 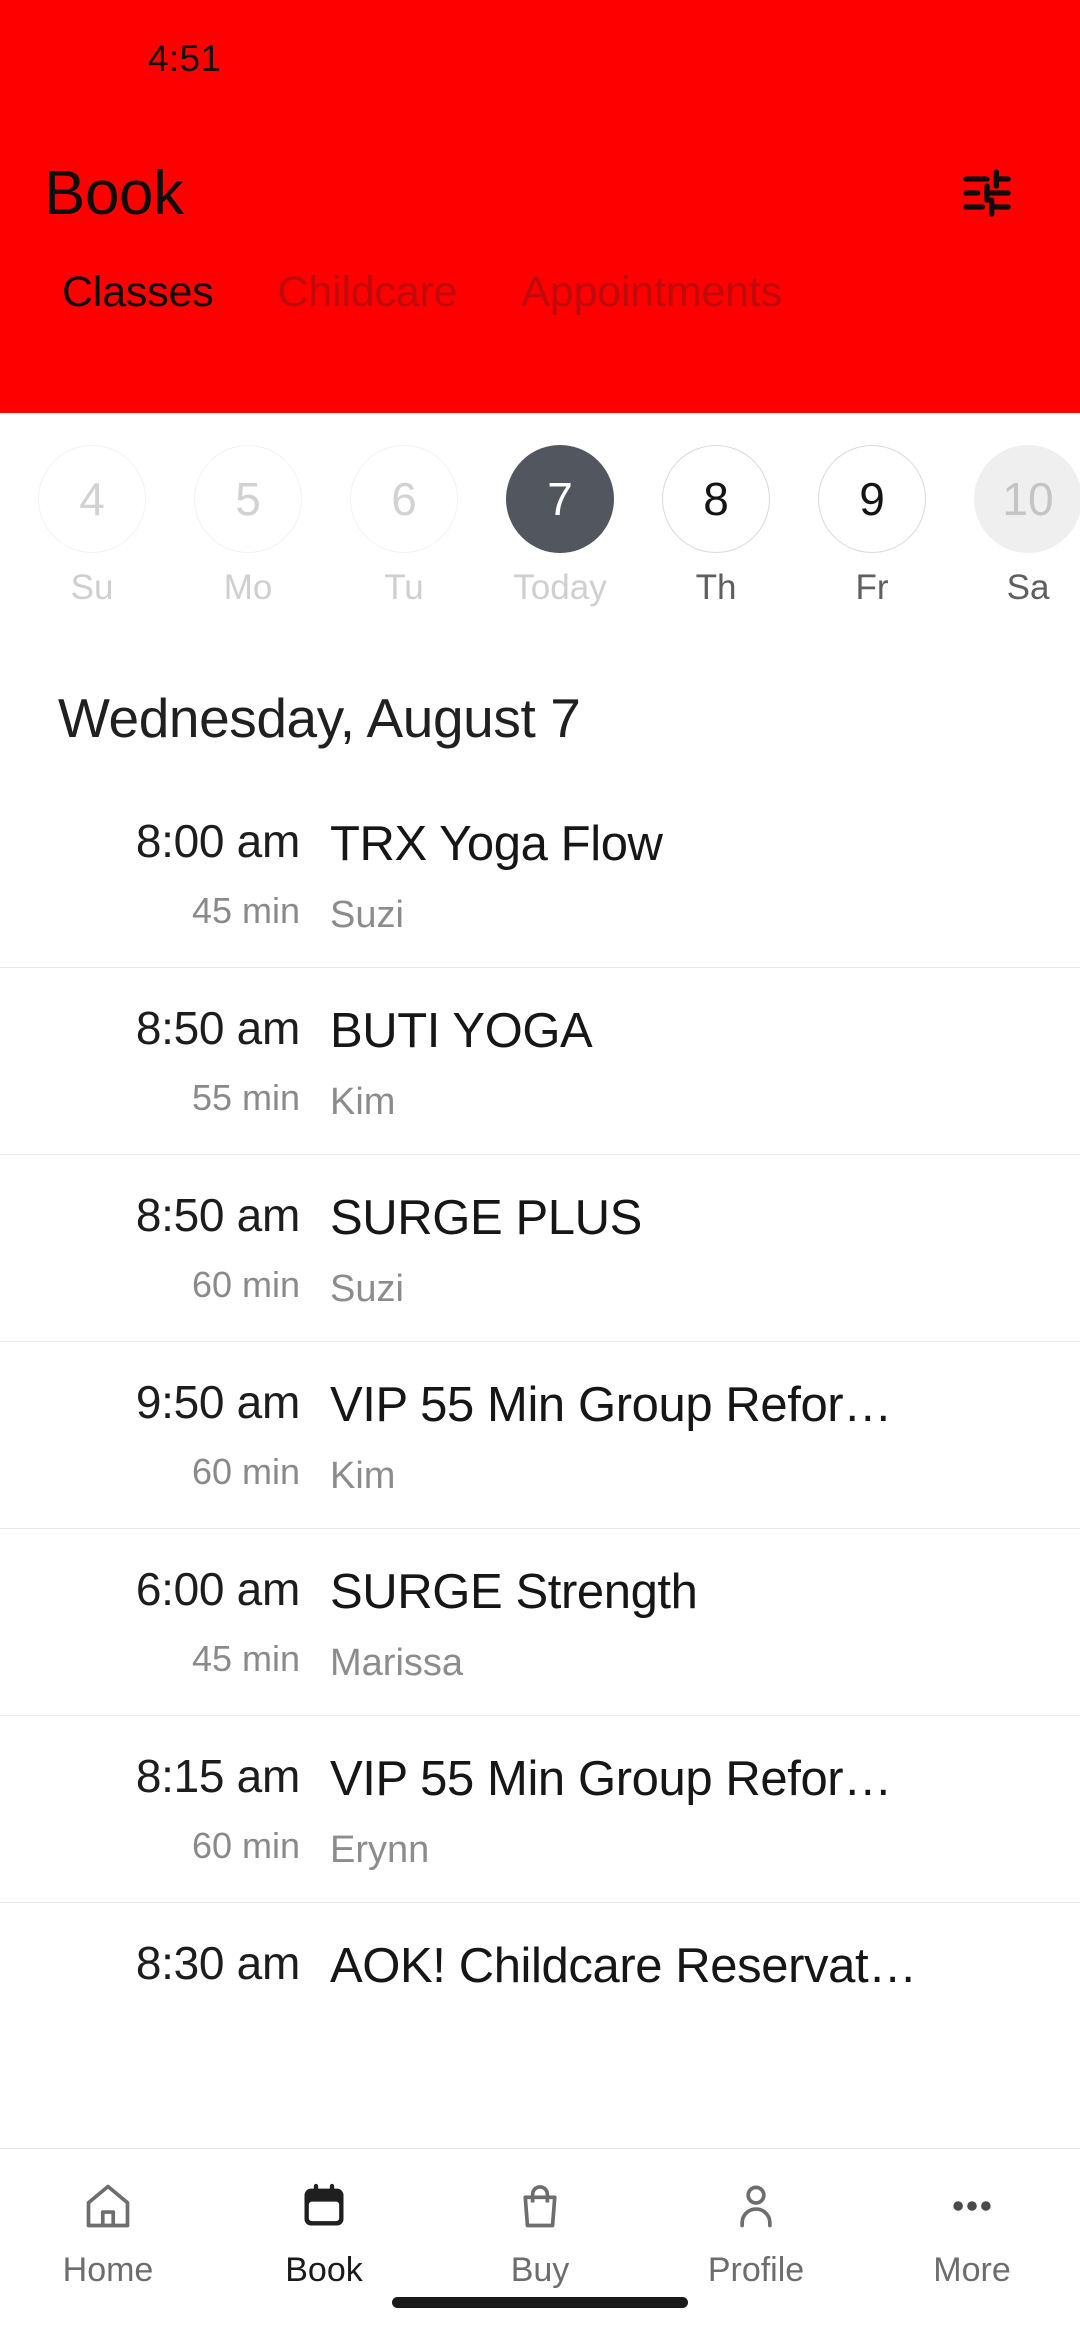 I want to click on header-tabs: Classes Childcare Appointments, so click(x=540, y=292).